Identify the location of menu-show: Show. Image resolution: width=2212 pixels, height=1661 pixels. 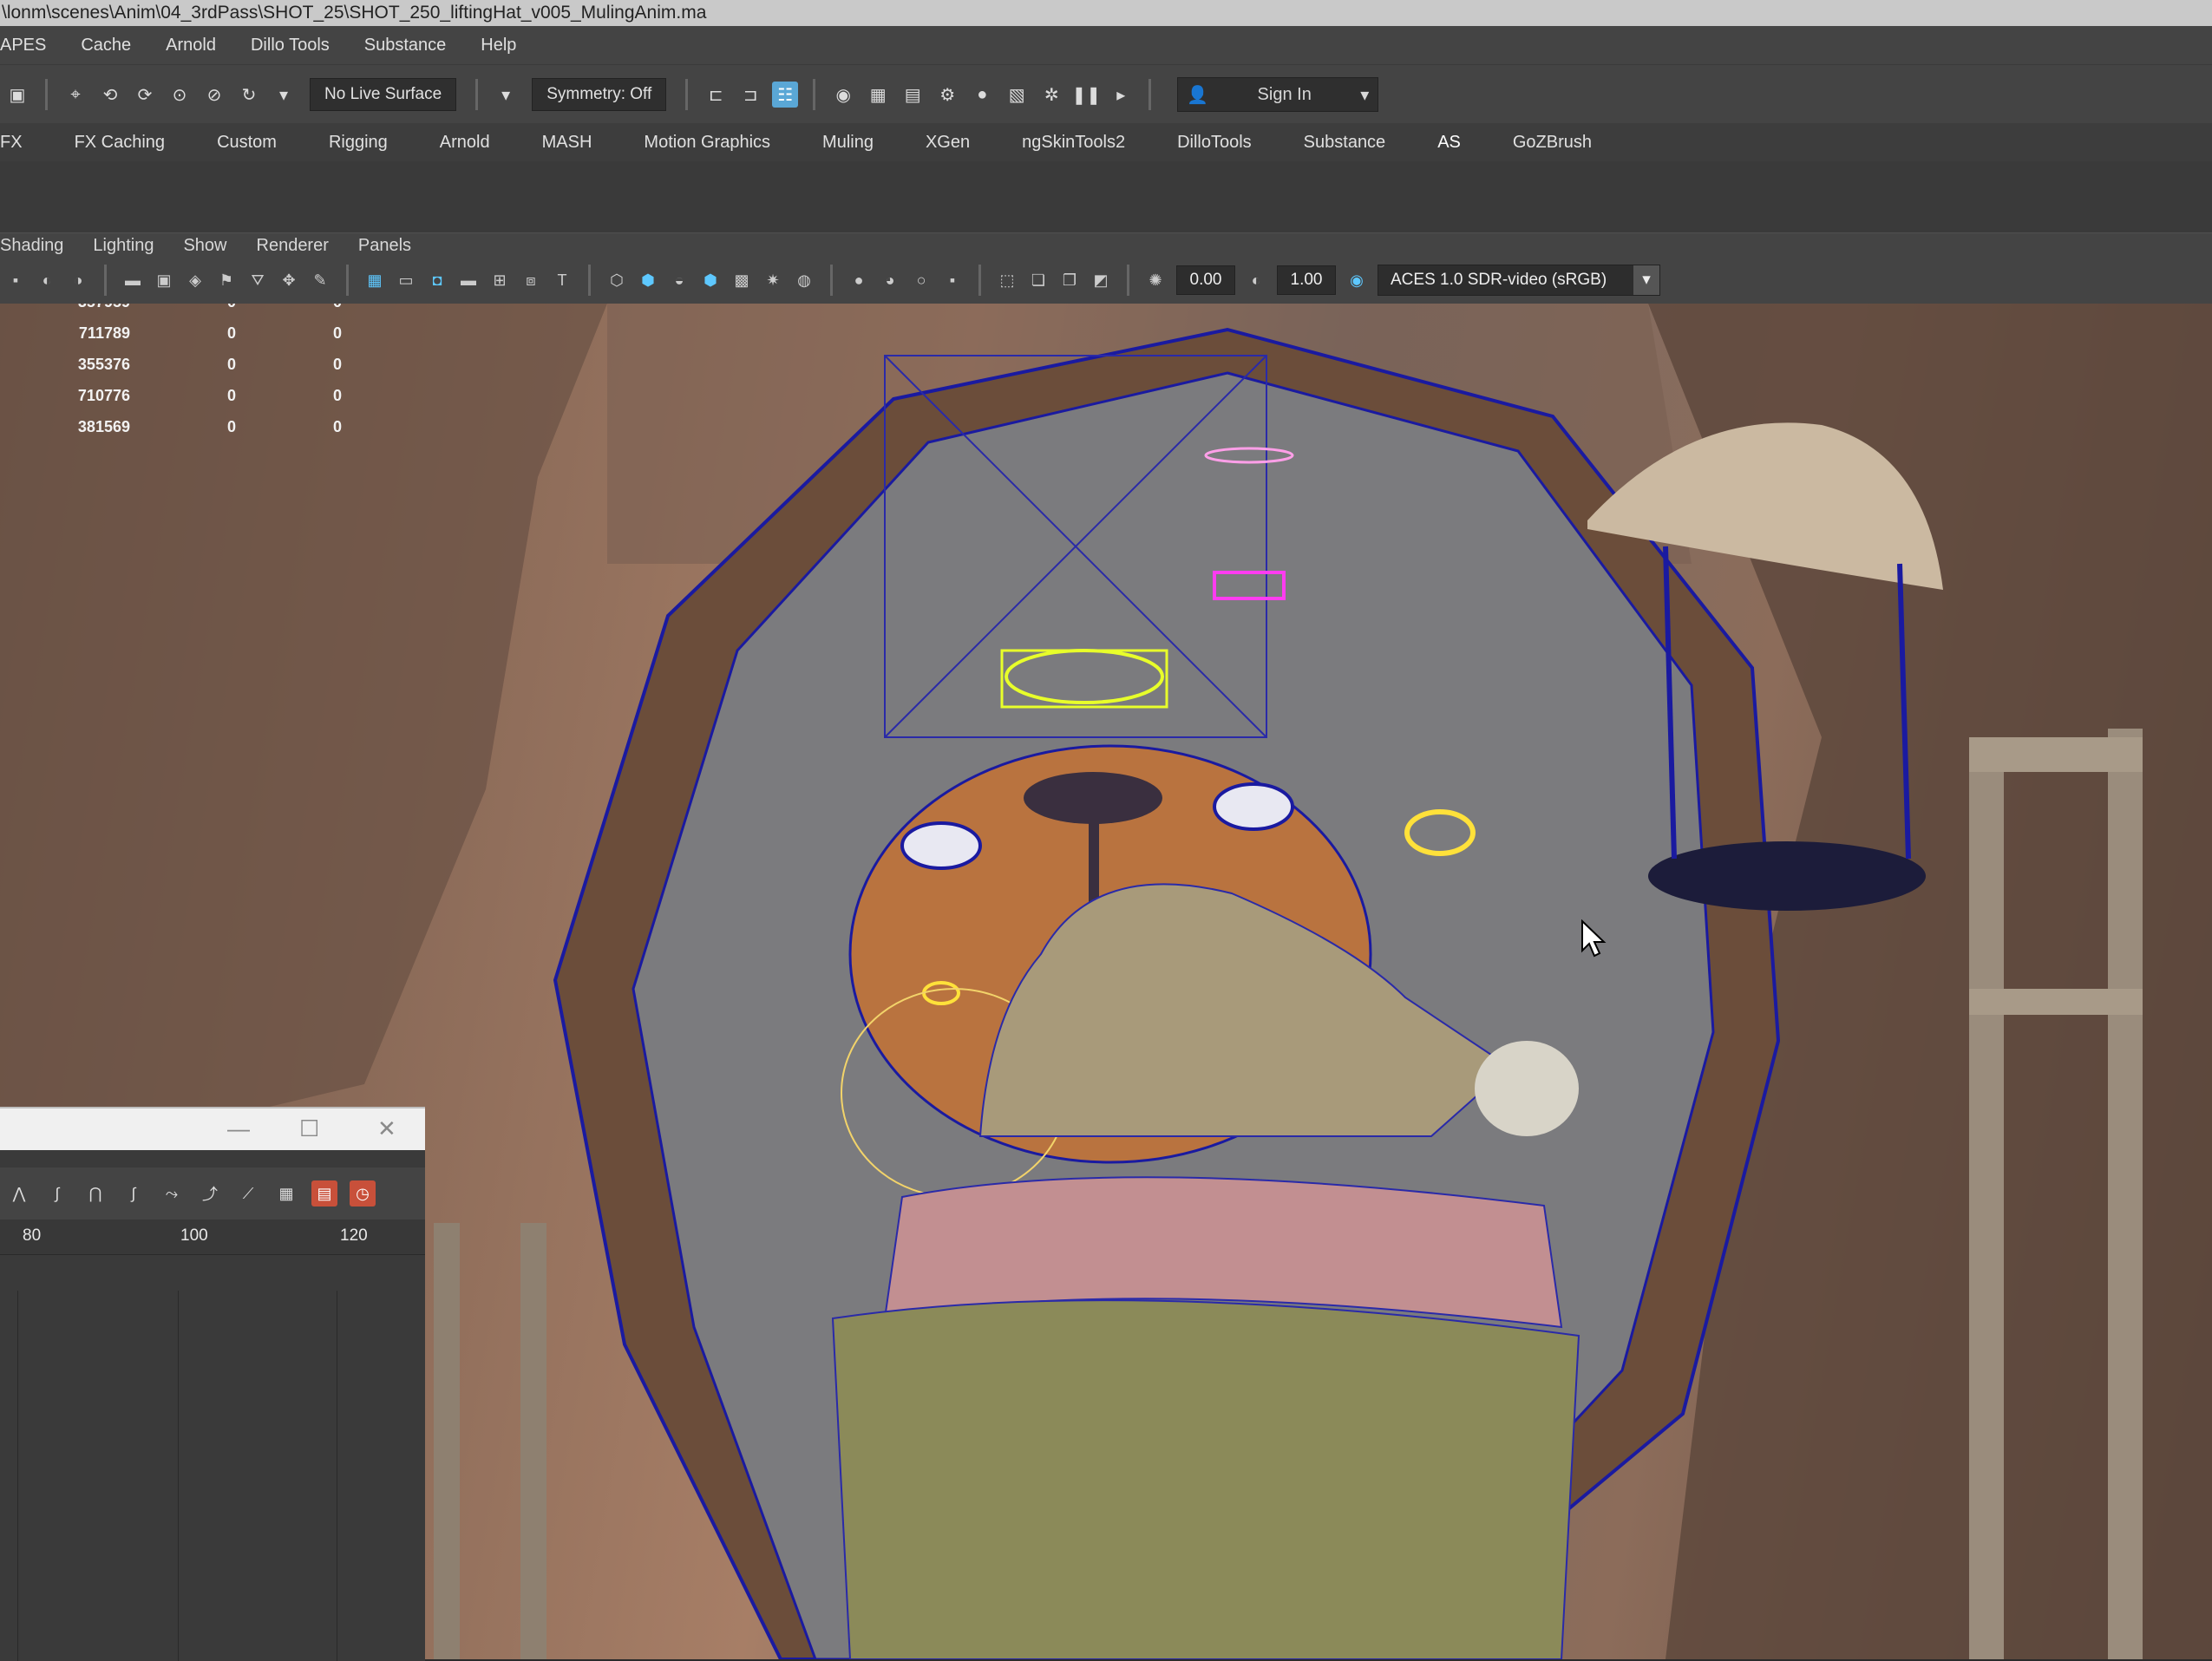
(204, 246).